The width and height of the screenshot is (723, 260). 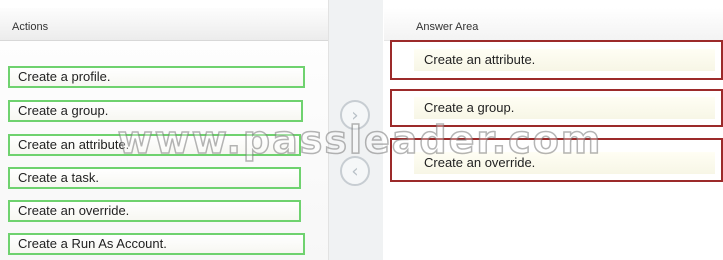 What do you see at coordinates (30, 27) in the screenshot?
I see `actions-title: Actions` at bounding box center [30, 27].